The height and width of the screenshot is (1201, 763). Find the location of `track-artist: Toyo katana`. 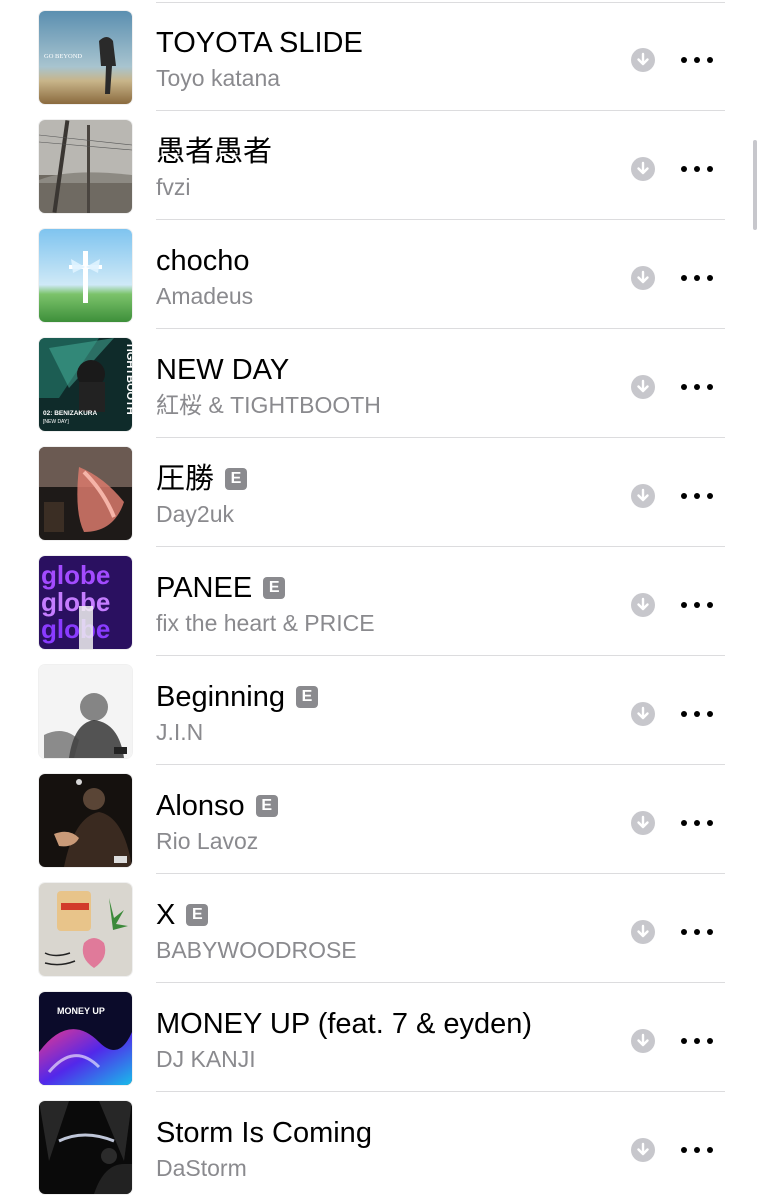

track-artist: Toyo katana is located at coordinates (218, 78).